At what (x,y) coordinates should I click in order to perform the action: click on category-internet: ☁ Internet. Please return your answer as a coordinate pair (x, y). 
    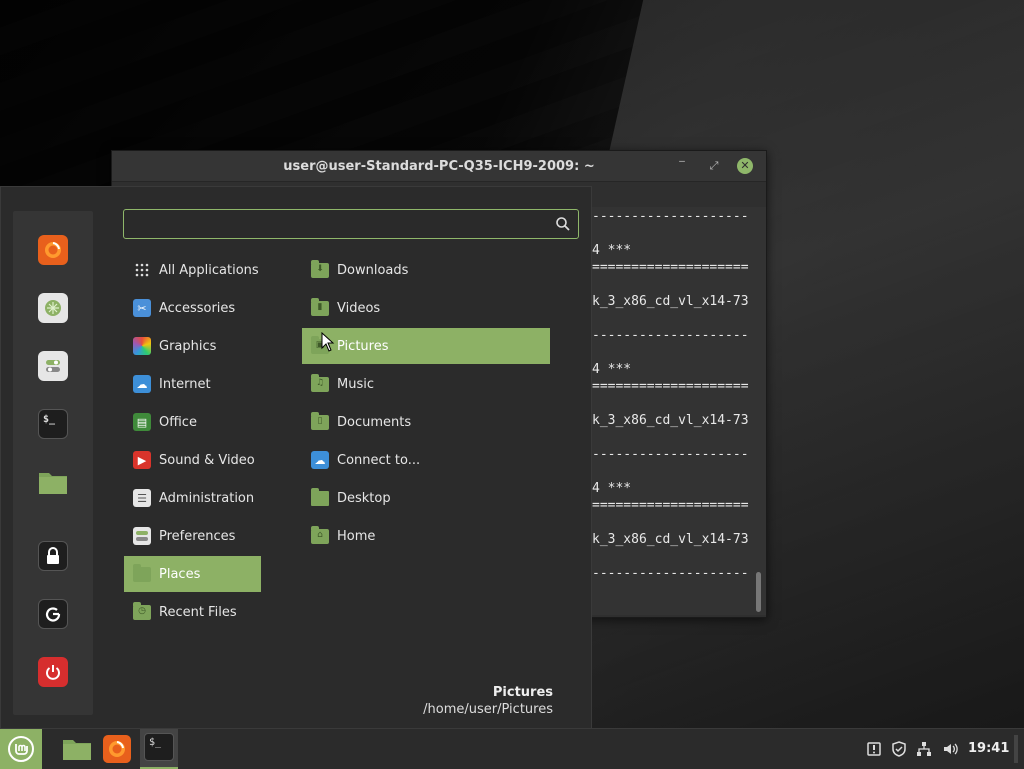
    Looking at the image, I should click on (192, 384).